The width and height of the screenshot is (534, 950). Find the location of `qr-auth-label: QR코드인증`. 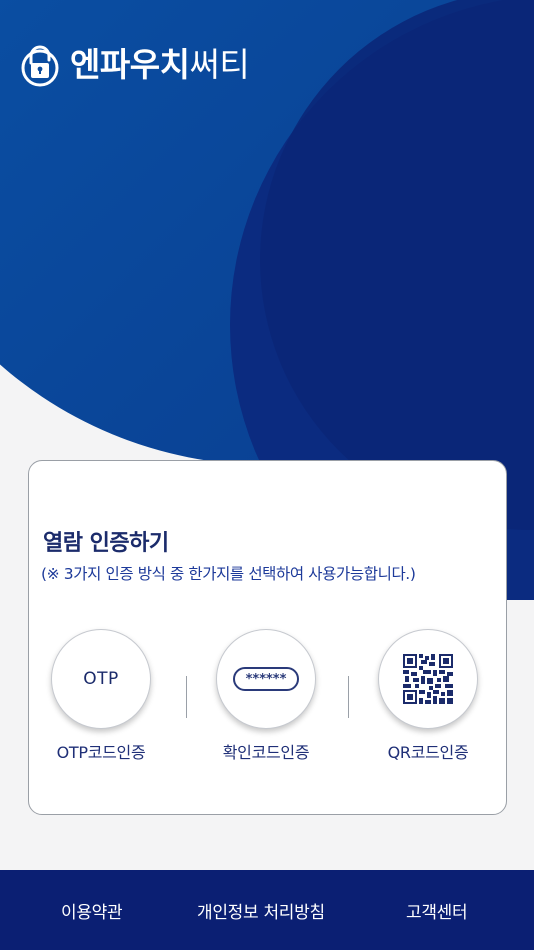

qr-auth-label: QR코드인증 is located at coordinates (428, 752).